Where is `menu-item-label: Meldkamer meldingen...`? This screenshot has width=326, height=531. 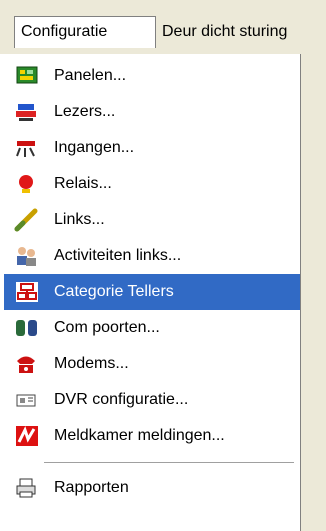
menu-item-label: Meldkamer meldingen... is located at coordinates (139, 435).